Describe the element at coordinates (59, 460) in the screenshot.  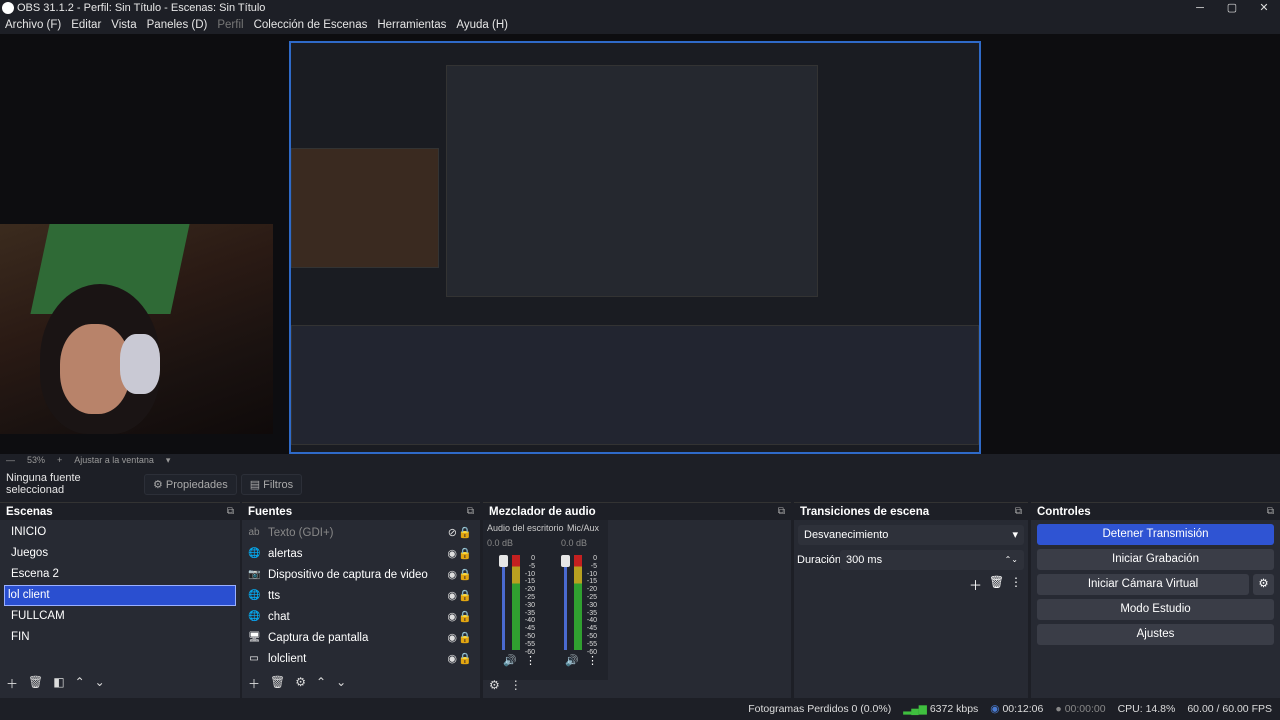
I see `zoom-in-button: +` at that location.